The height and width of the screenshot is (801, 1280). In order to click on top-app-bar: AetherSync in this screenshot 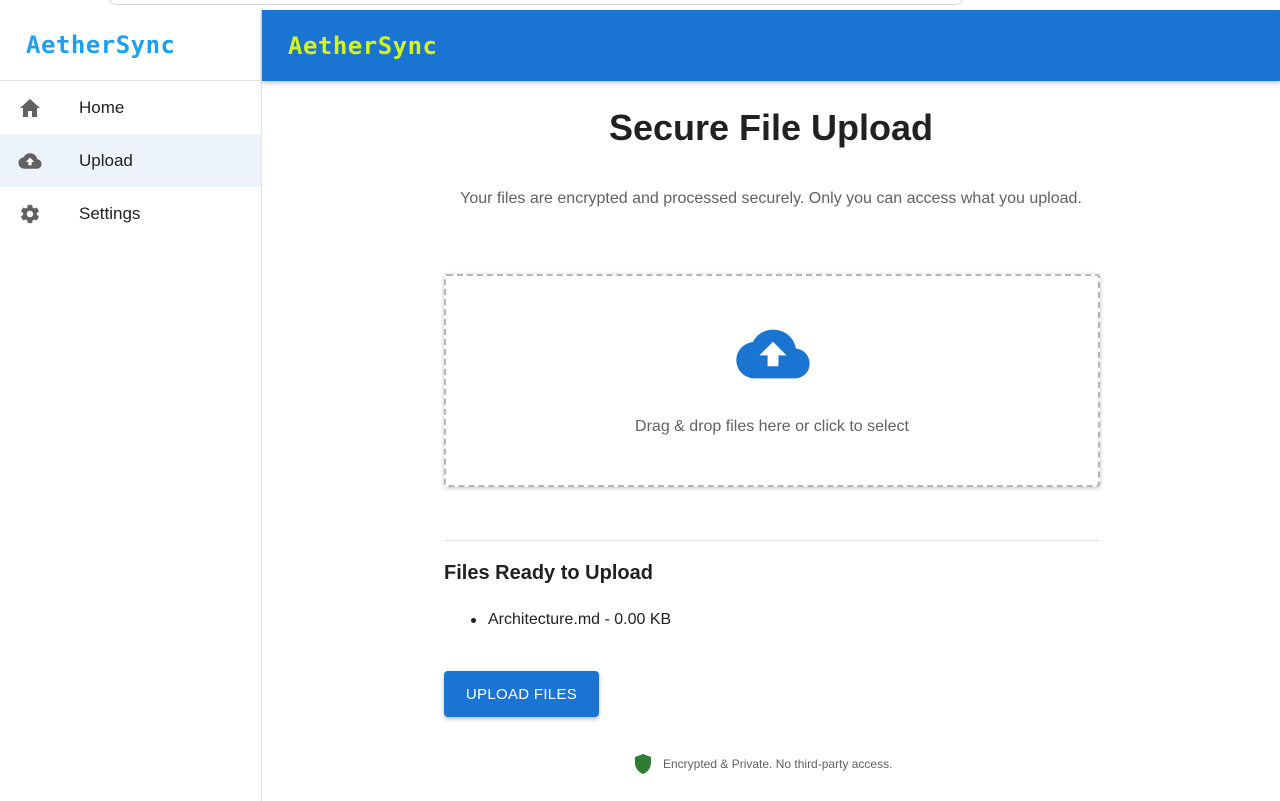, I will do `click(771, 45)`.